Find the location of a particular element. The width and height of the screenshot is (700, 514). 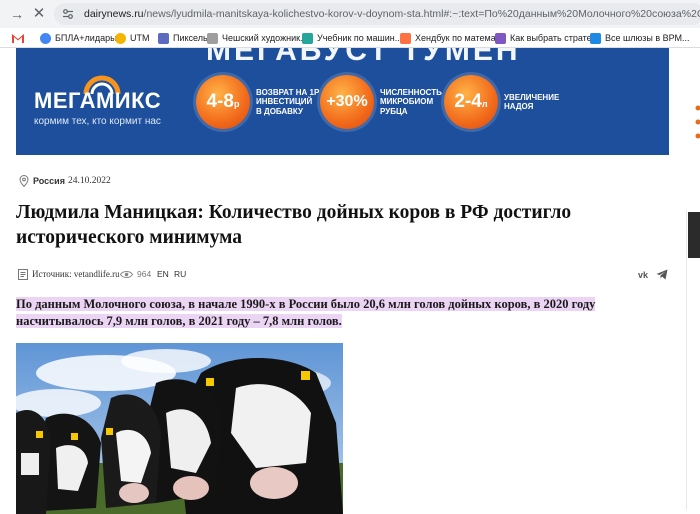

bookmark-item: UTM is located at coordinates (132, 38).